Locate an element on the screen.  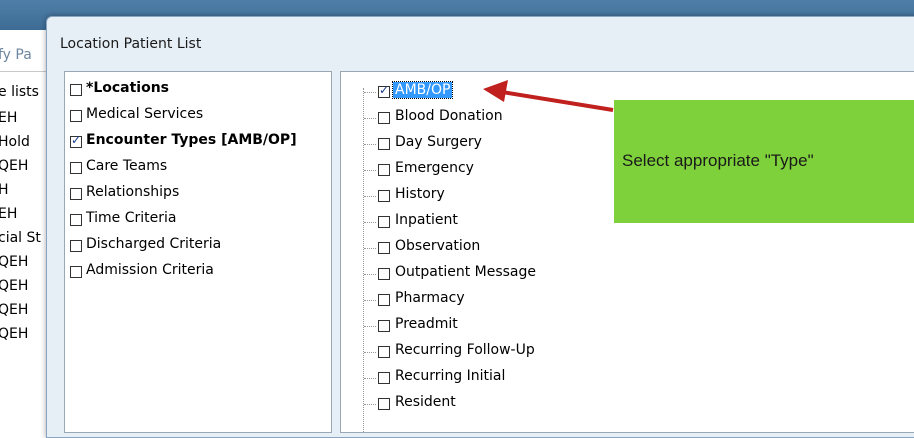
resident-checkbox is located at coordinates (384, 404).